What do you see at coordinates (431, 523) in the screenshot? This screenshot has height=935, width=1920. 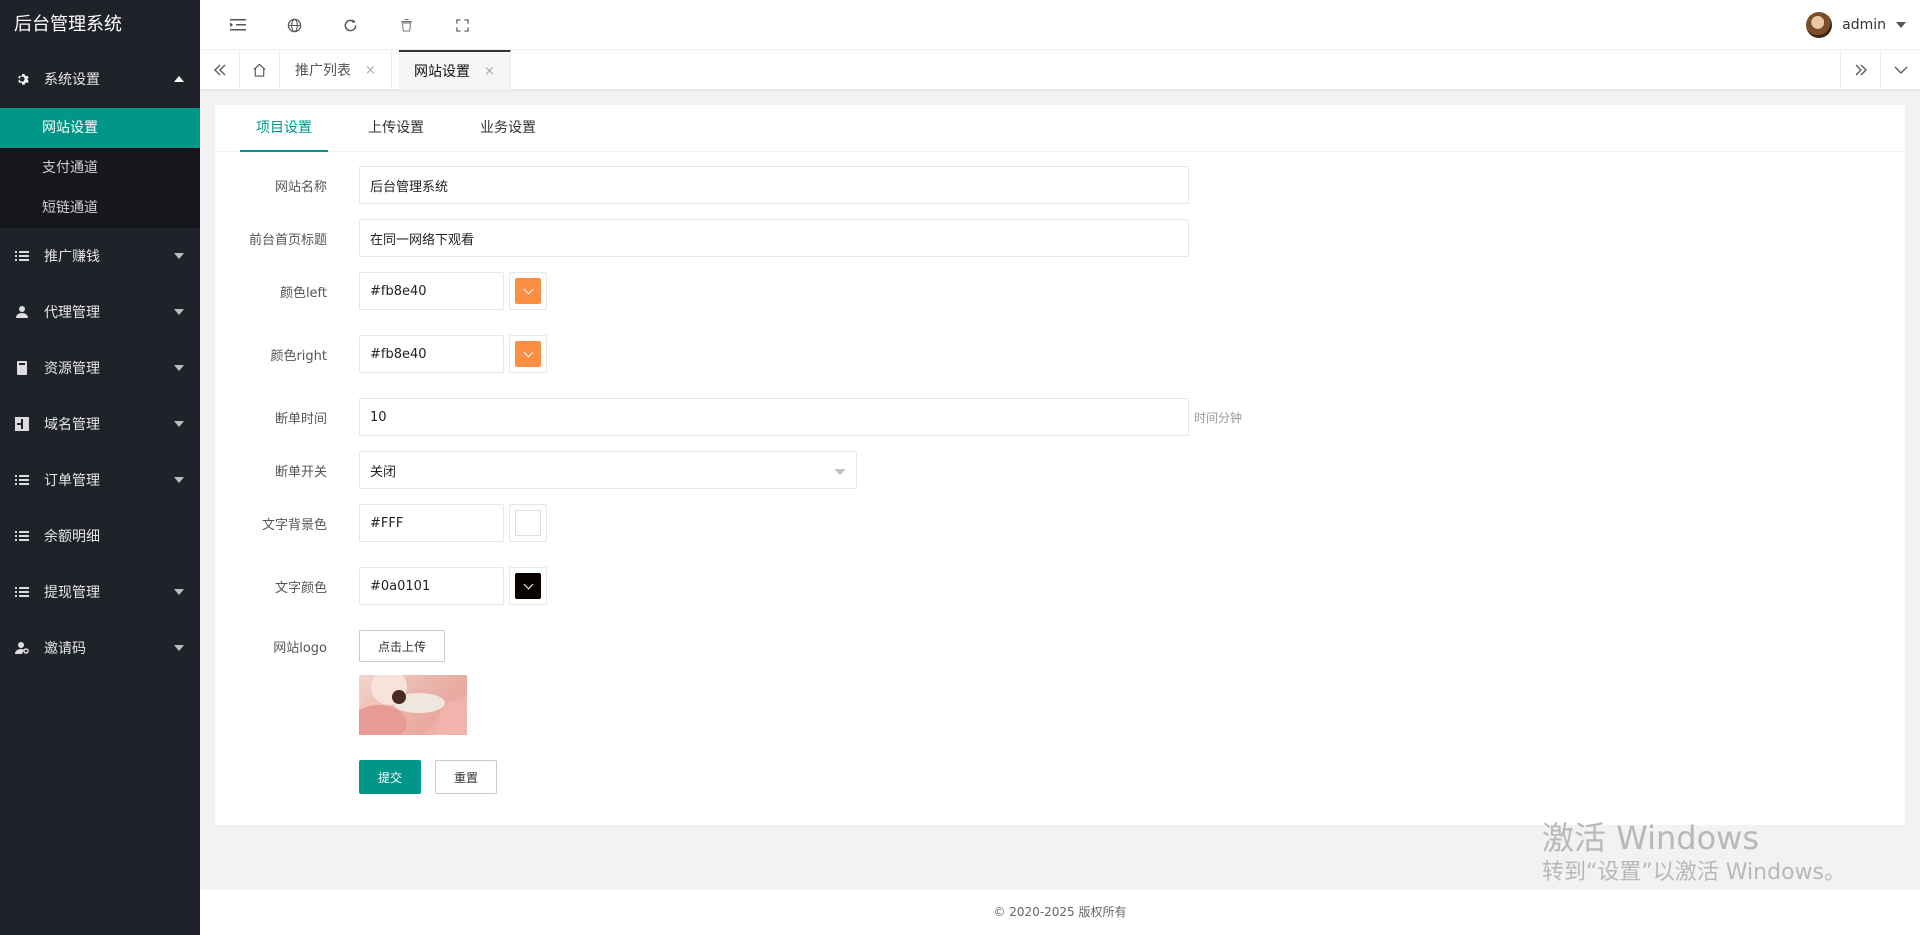 I see `text-bg-input: #FFF` at bounding box center [431, 523].